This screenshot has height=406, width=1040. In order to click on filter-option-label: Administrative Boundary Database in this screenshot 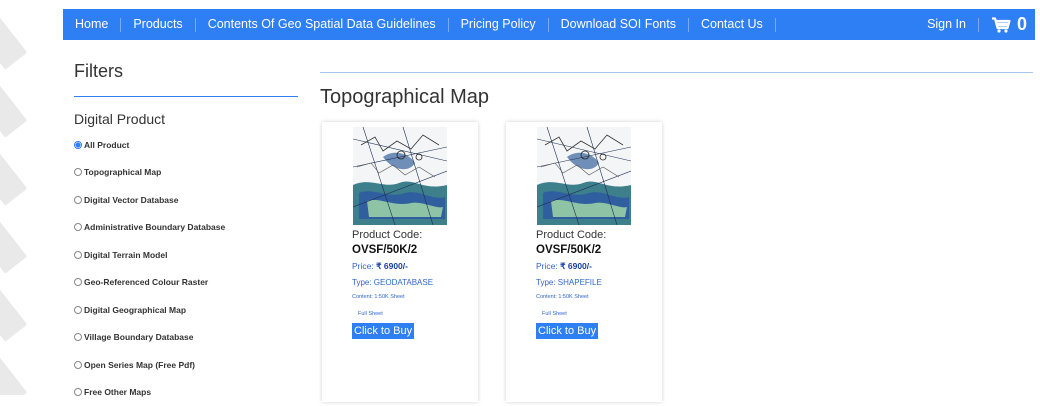, I will do `click(154, 227)`.